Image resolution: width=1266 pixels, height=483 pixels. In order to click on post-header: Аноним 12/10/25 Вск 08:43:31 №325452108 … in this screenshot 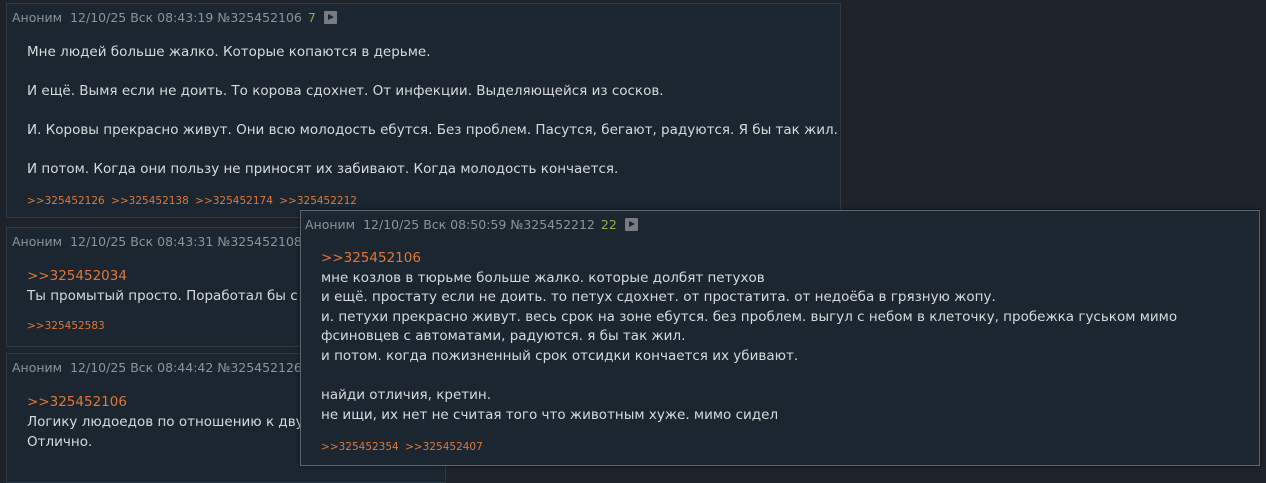, I will do `click(164, 242)`.